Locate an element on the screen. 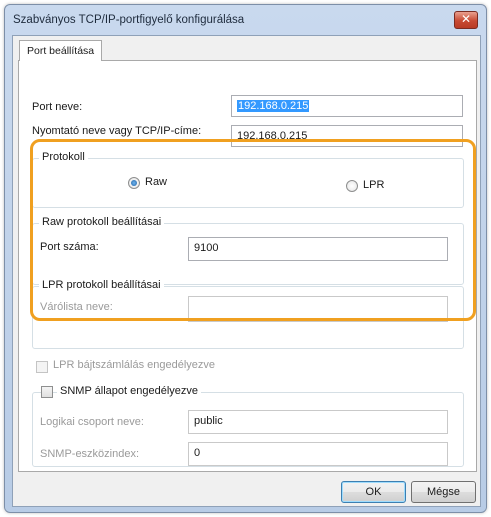  raw-radio-label: Raw is located at coordinates (156, 182).